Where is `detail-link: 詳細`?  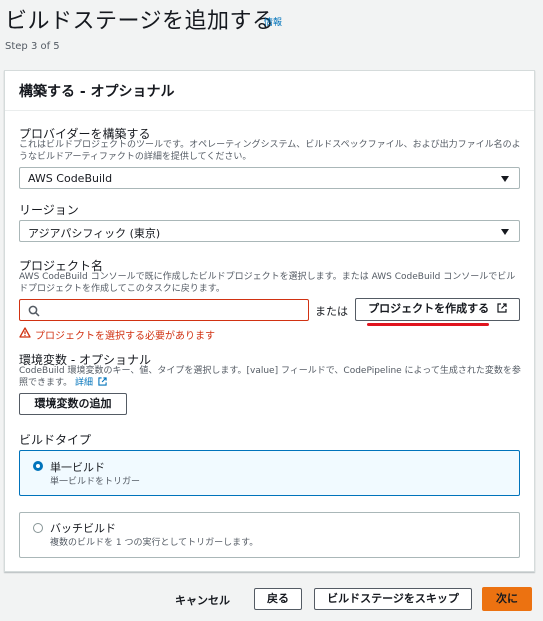
detail-link: 詳細 is located at coordinates (90, 382).